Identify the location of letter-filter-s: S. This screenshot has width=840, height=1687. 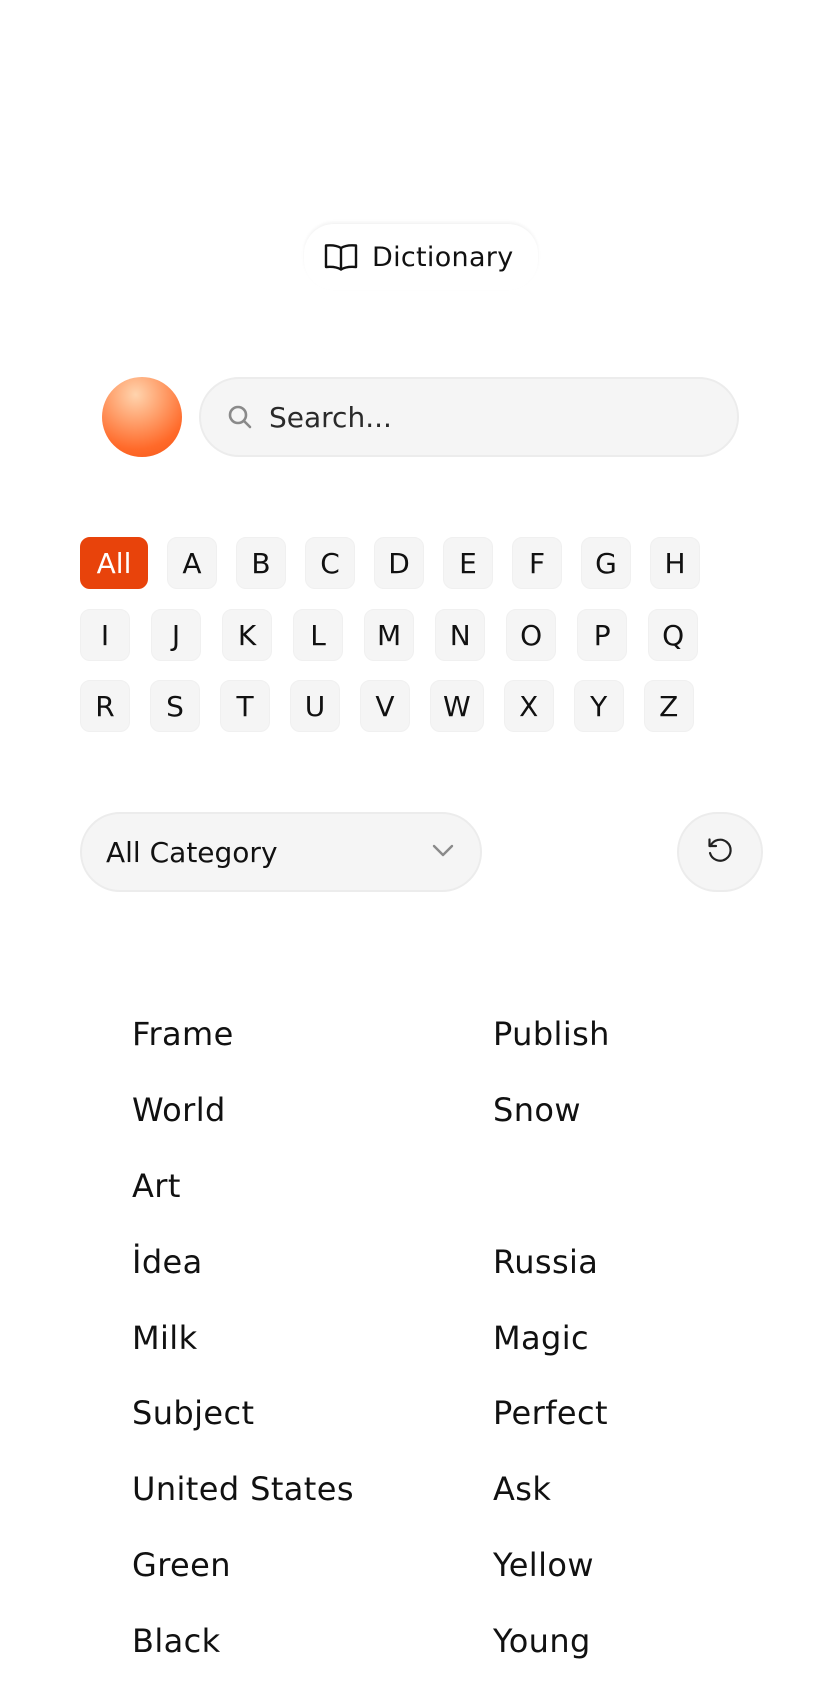
(175, 706).